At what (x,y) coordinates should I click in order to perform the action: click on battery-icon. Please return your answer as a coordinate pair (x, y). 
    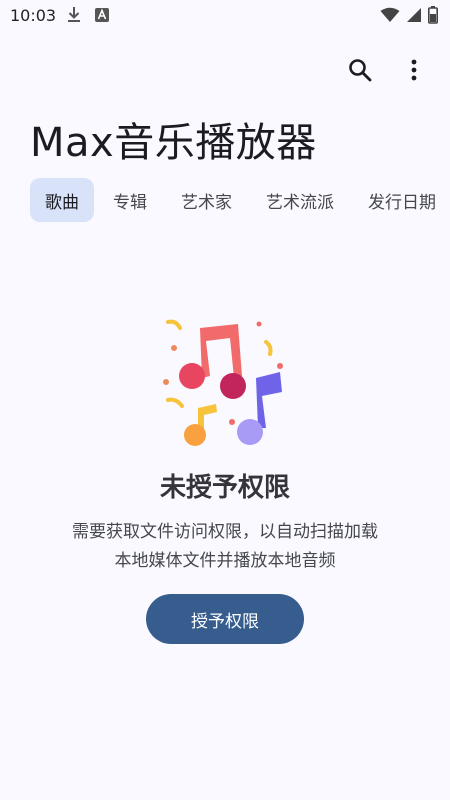
    Looking at the image, I should click on (433, 17).